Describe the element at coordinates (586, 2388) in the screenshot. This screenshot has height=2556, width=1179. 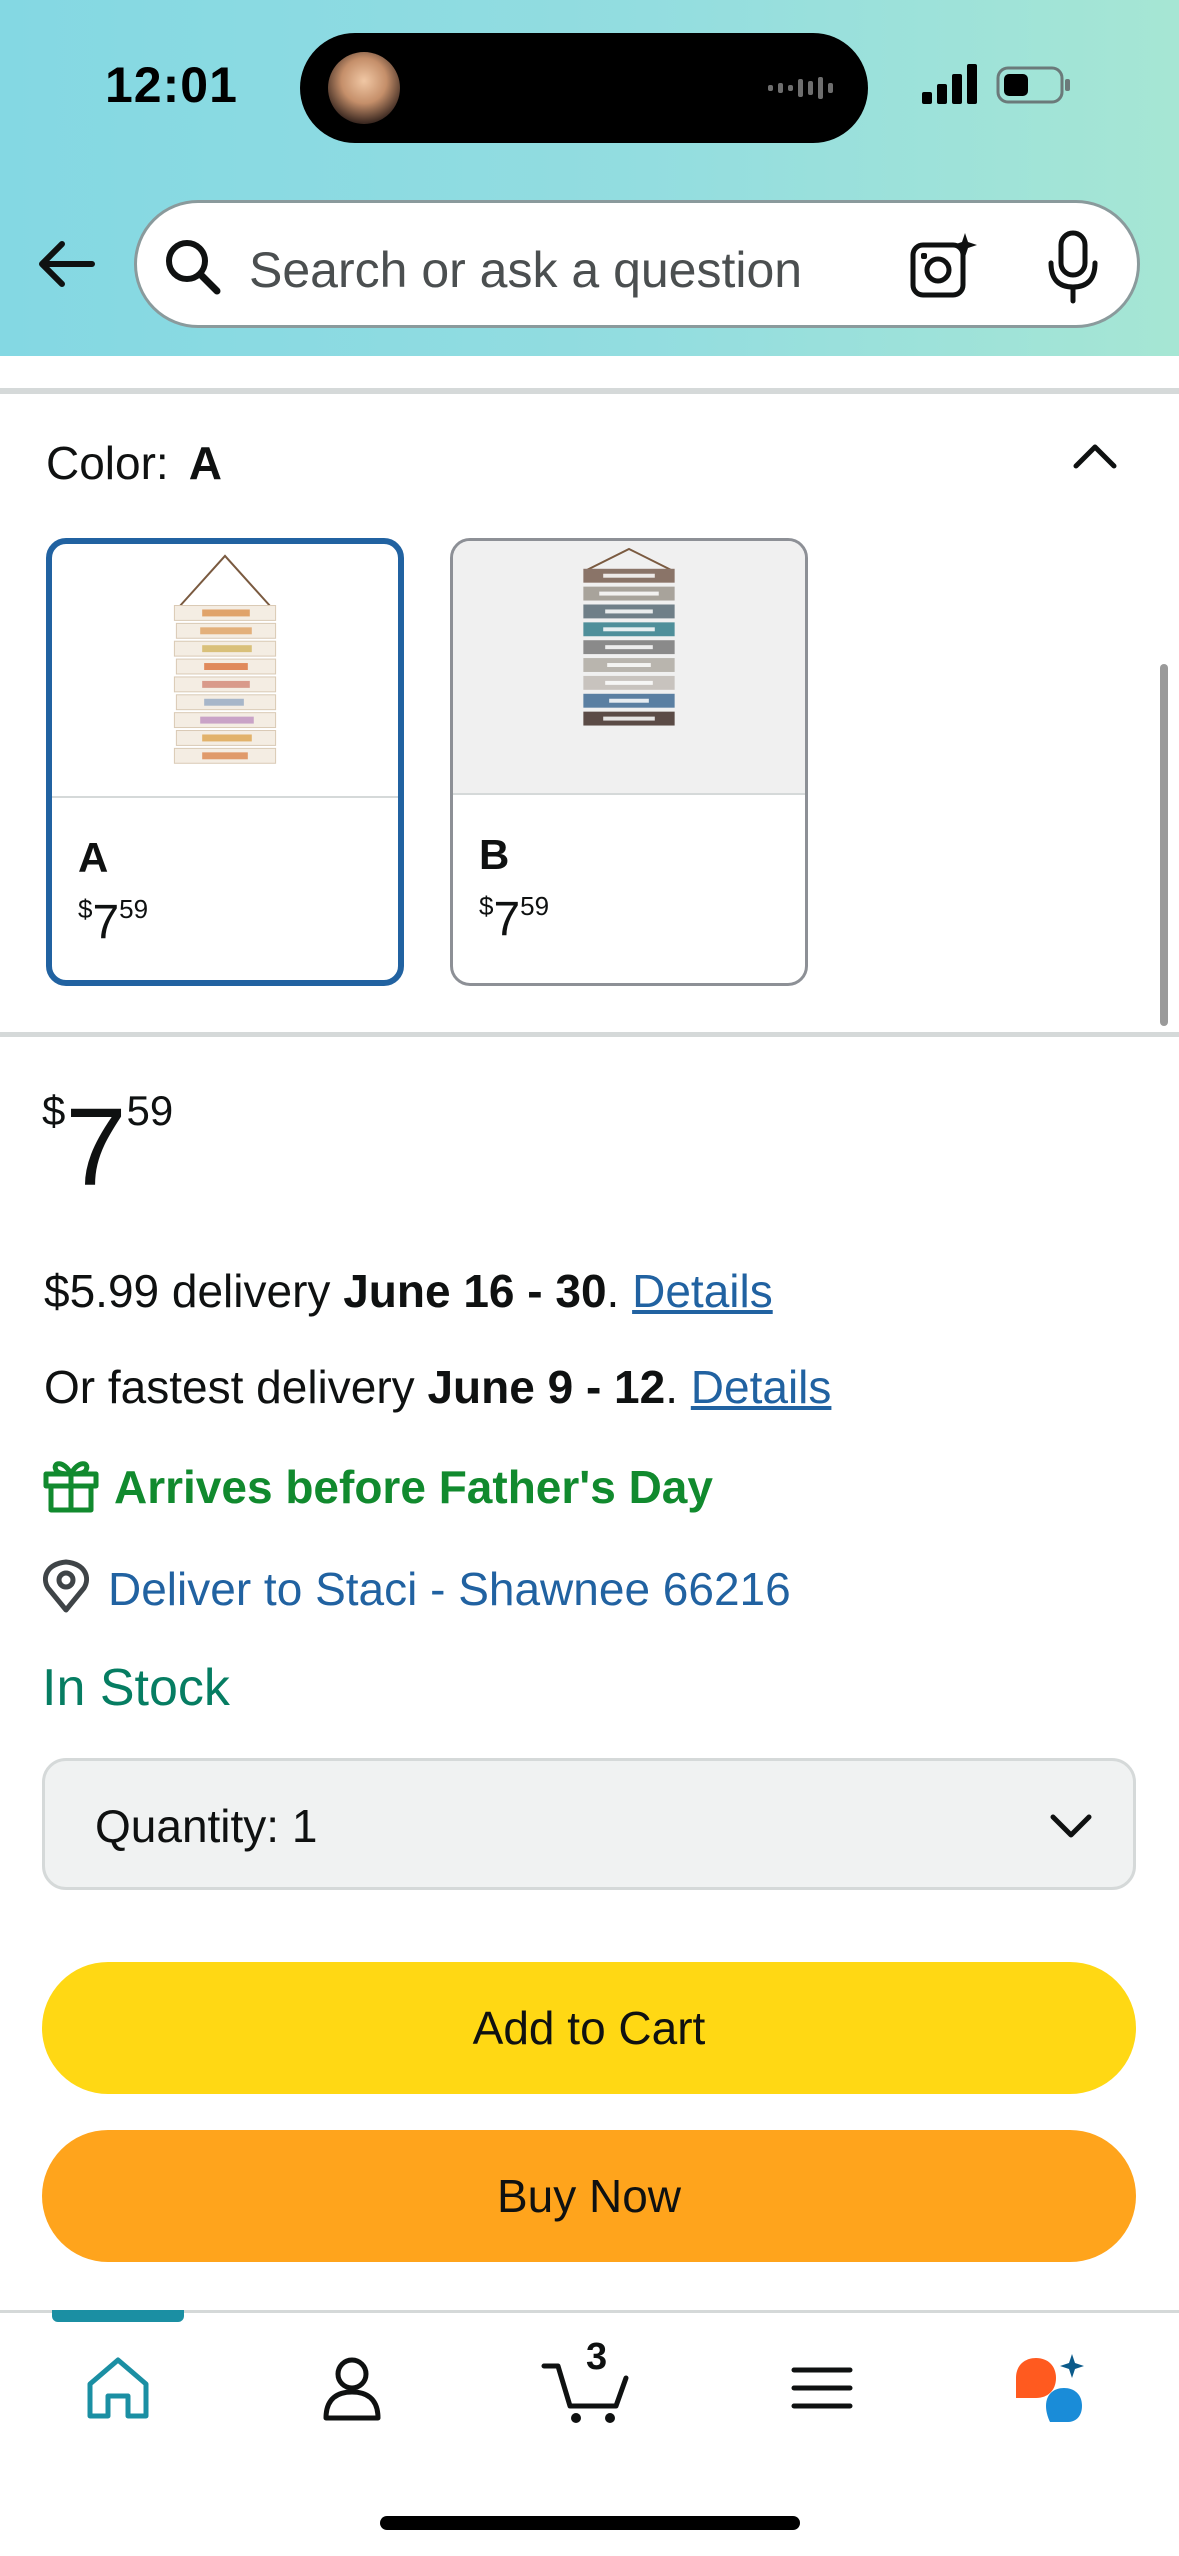
I see `cart-icon` at that location.